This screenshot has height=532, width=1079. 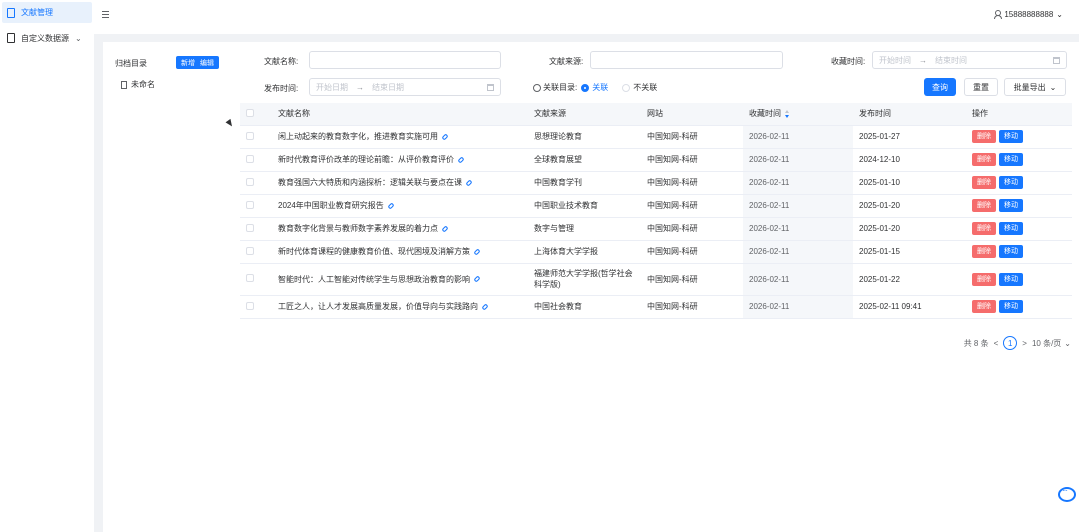 What do you see at coordinates (138, 84) in the screenshot?
I see `category-node: 未命名` at bounding box center [138, 84].